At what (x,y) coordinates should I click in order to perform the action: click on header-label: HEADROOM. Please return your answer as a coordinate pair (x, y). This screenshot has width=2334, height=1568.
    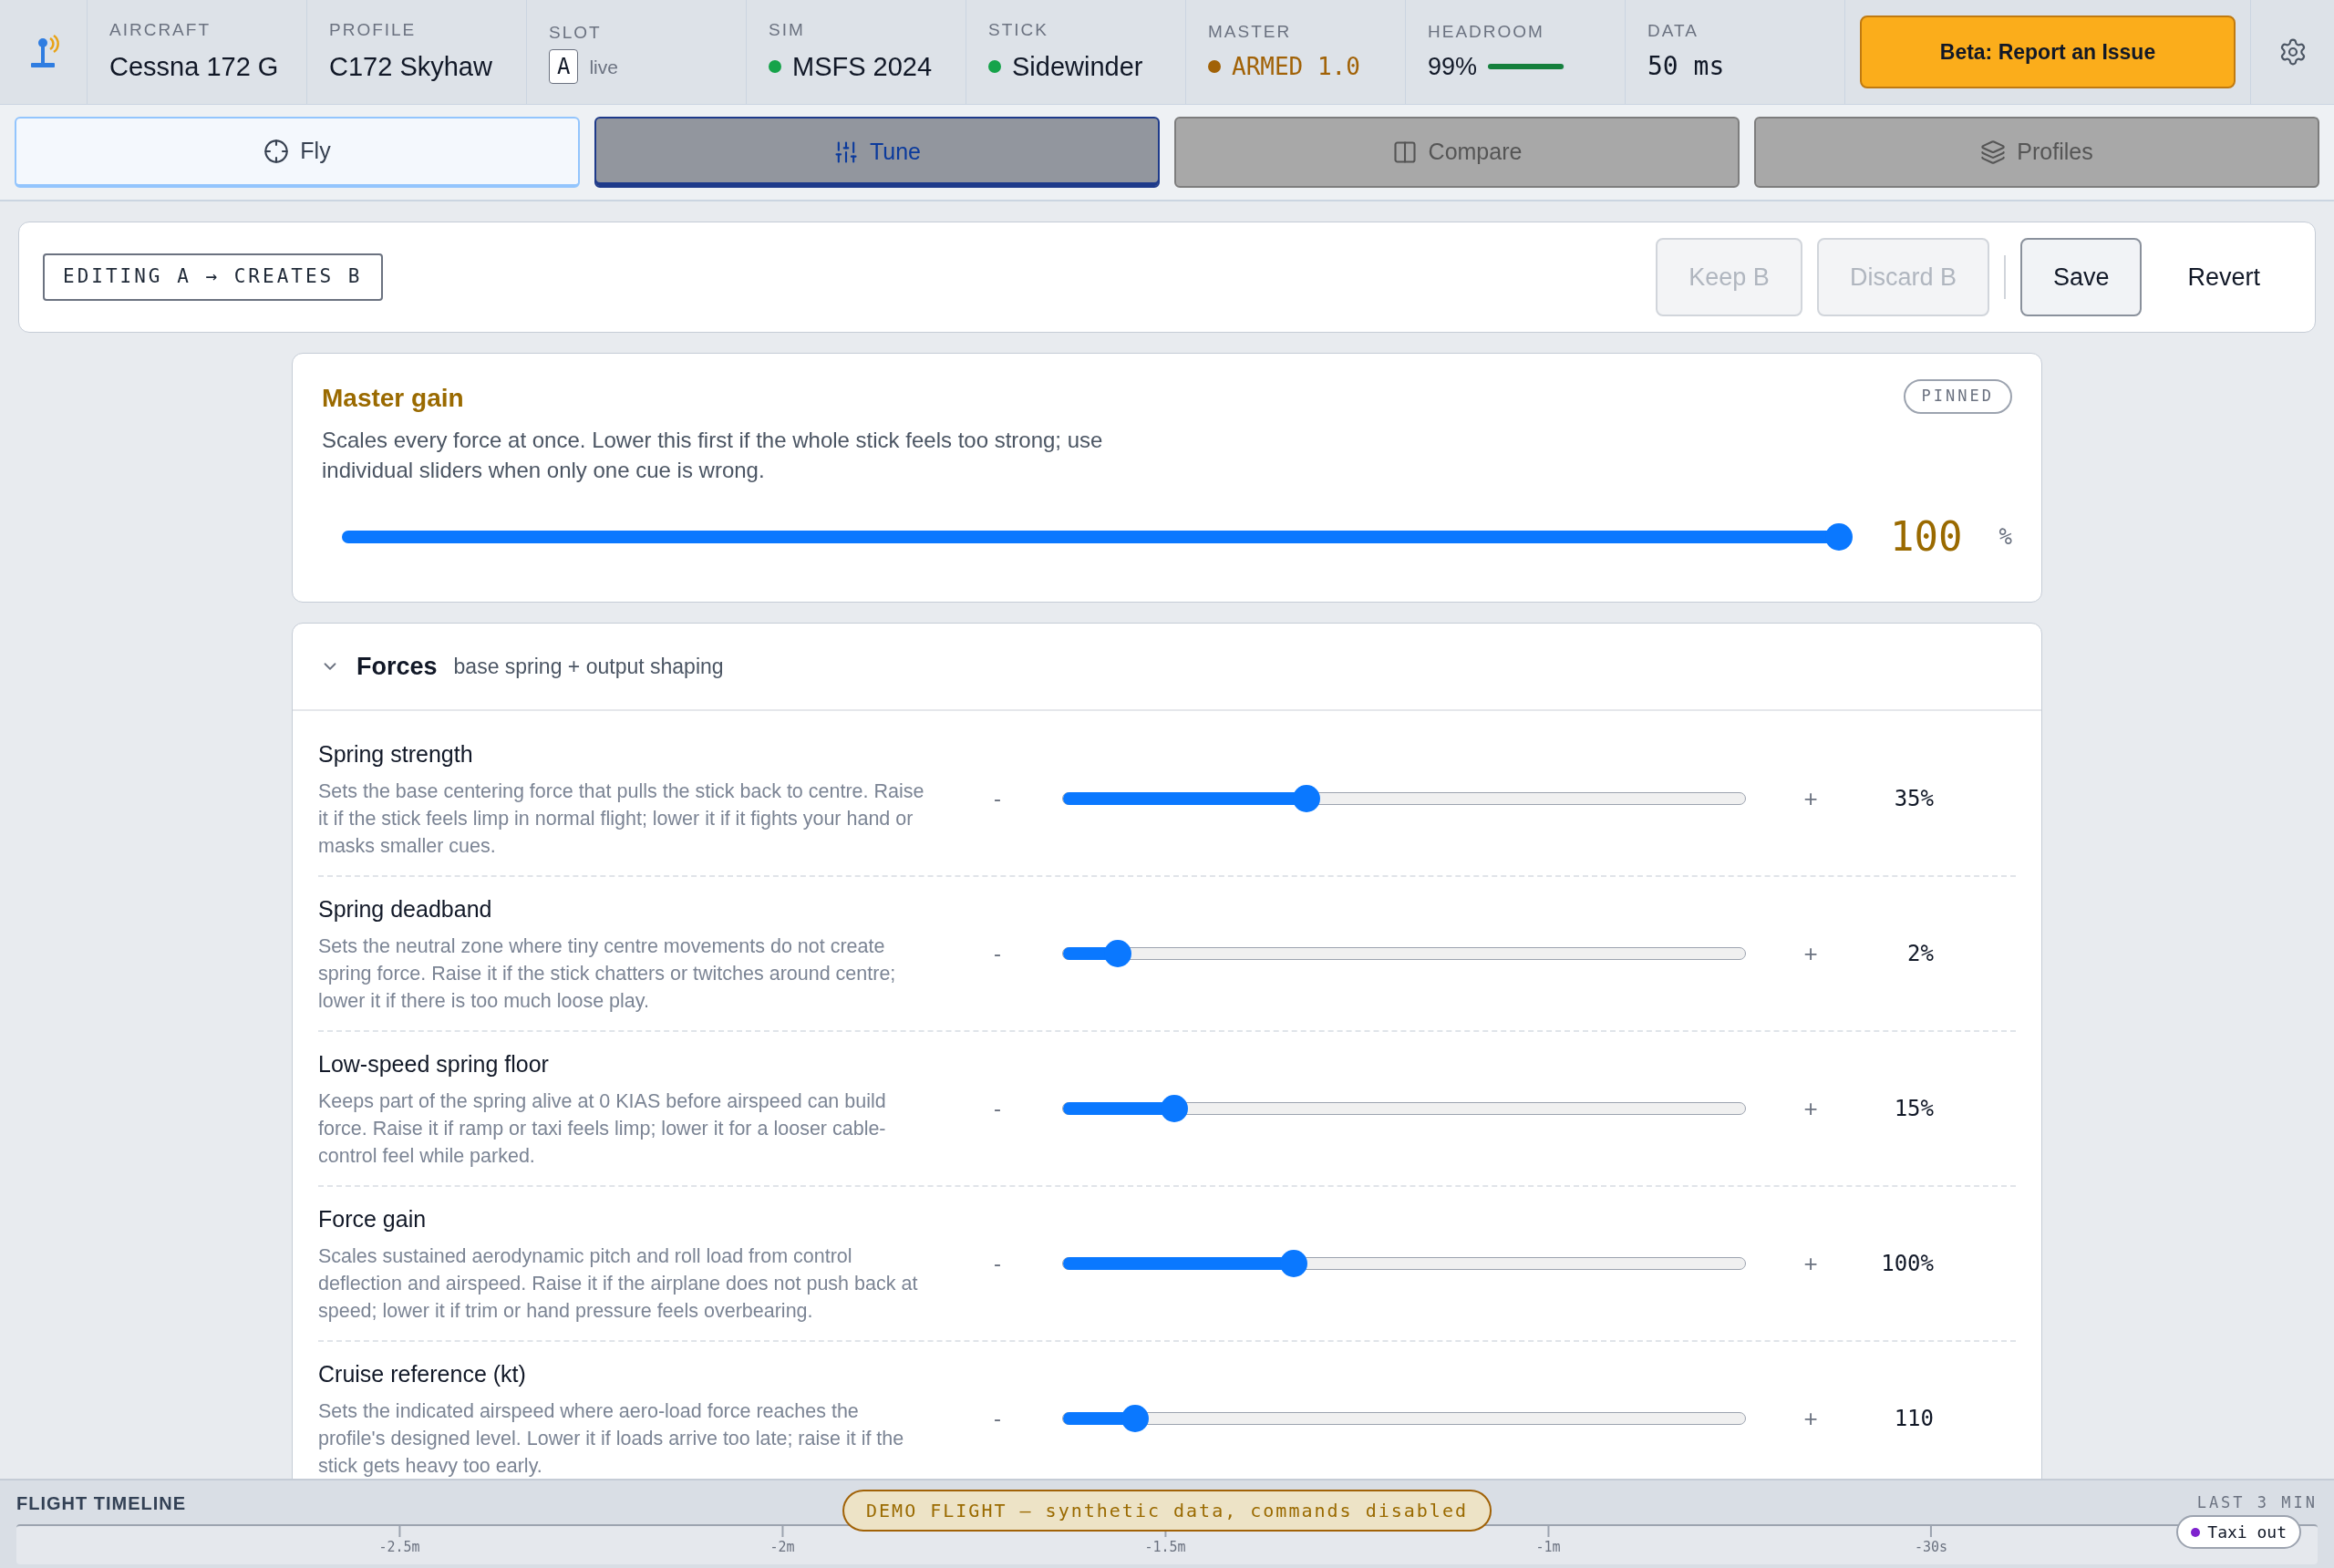
    Looking at the image, I should click on (1487, 31).